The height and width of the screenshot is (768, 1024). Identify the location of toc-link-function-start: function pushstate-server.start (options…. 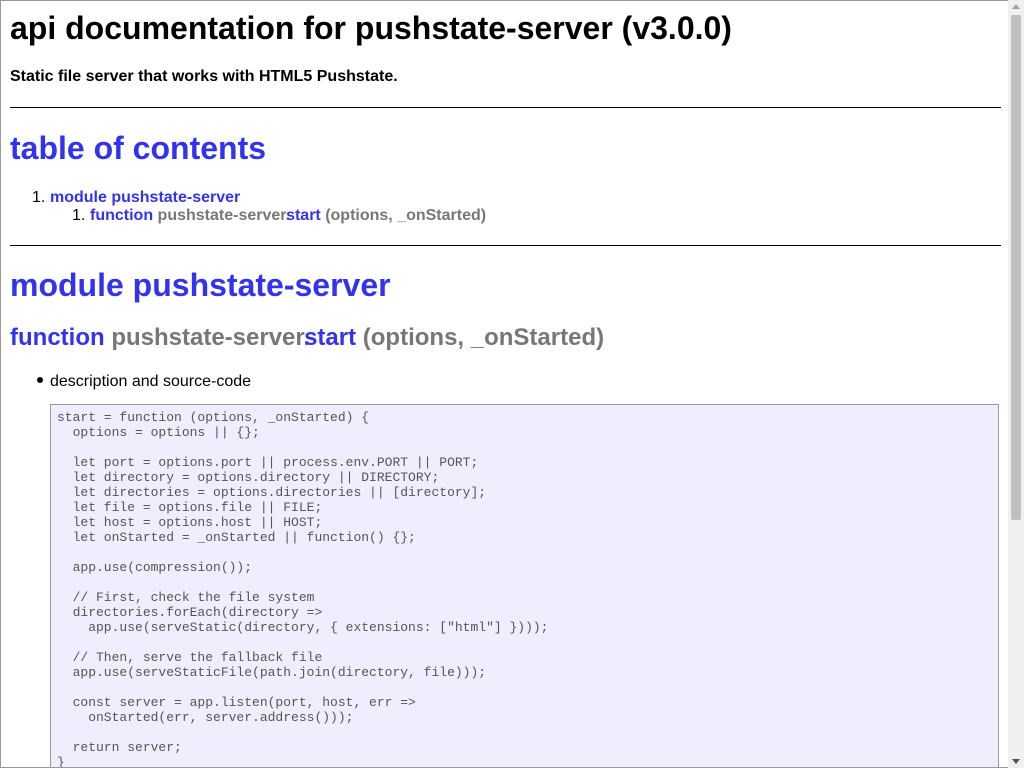
(288, 216).